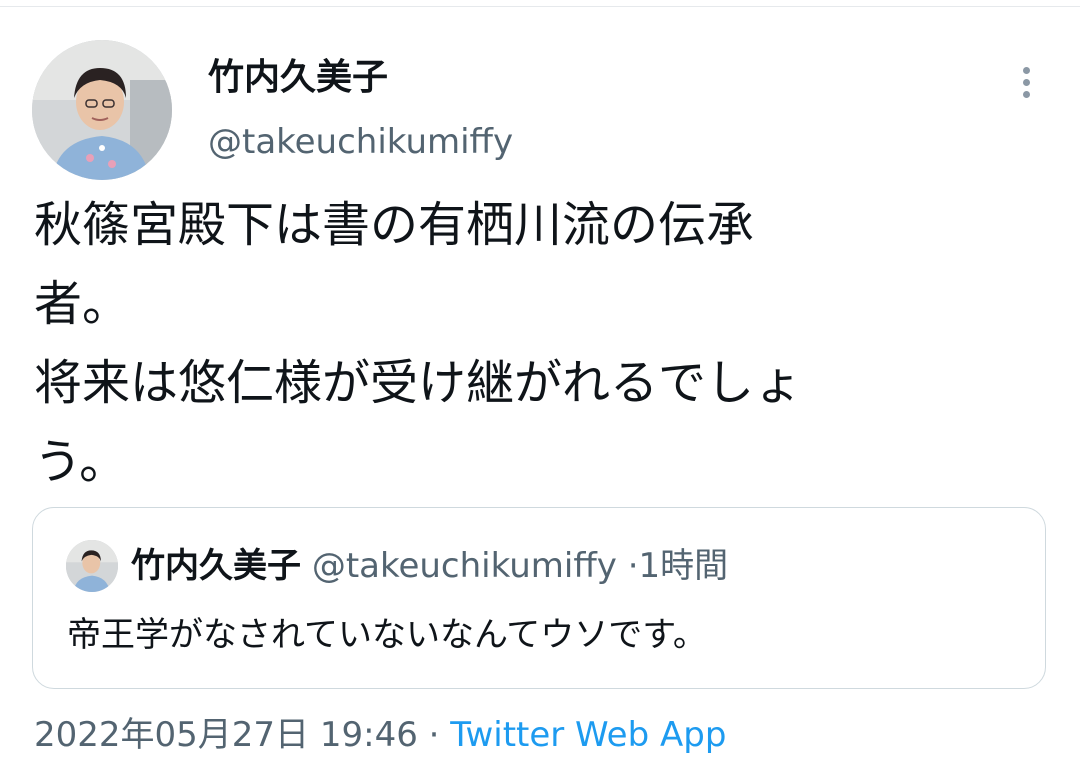 This screenshot has width=1080, height=772. I want to click on more-options-icon, so click(1026, 82).